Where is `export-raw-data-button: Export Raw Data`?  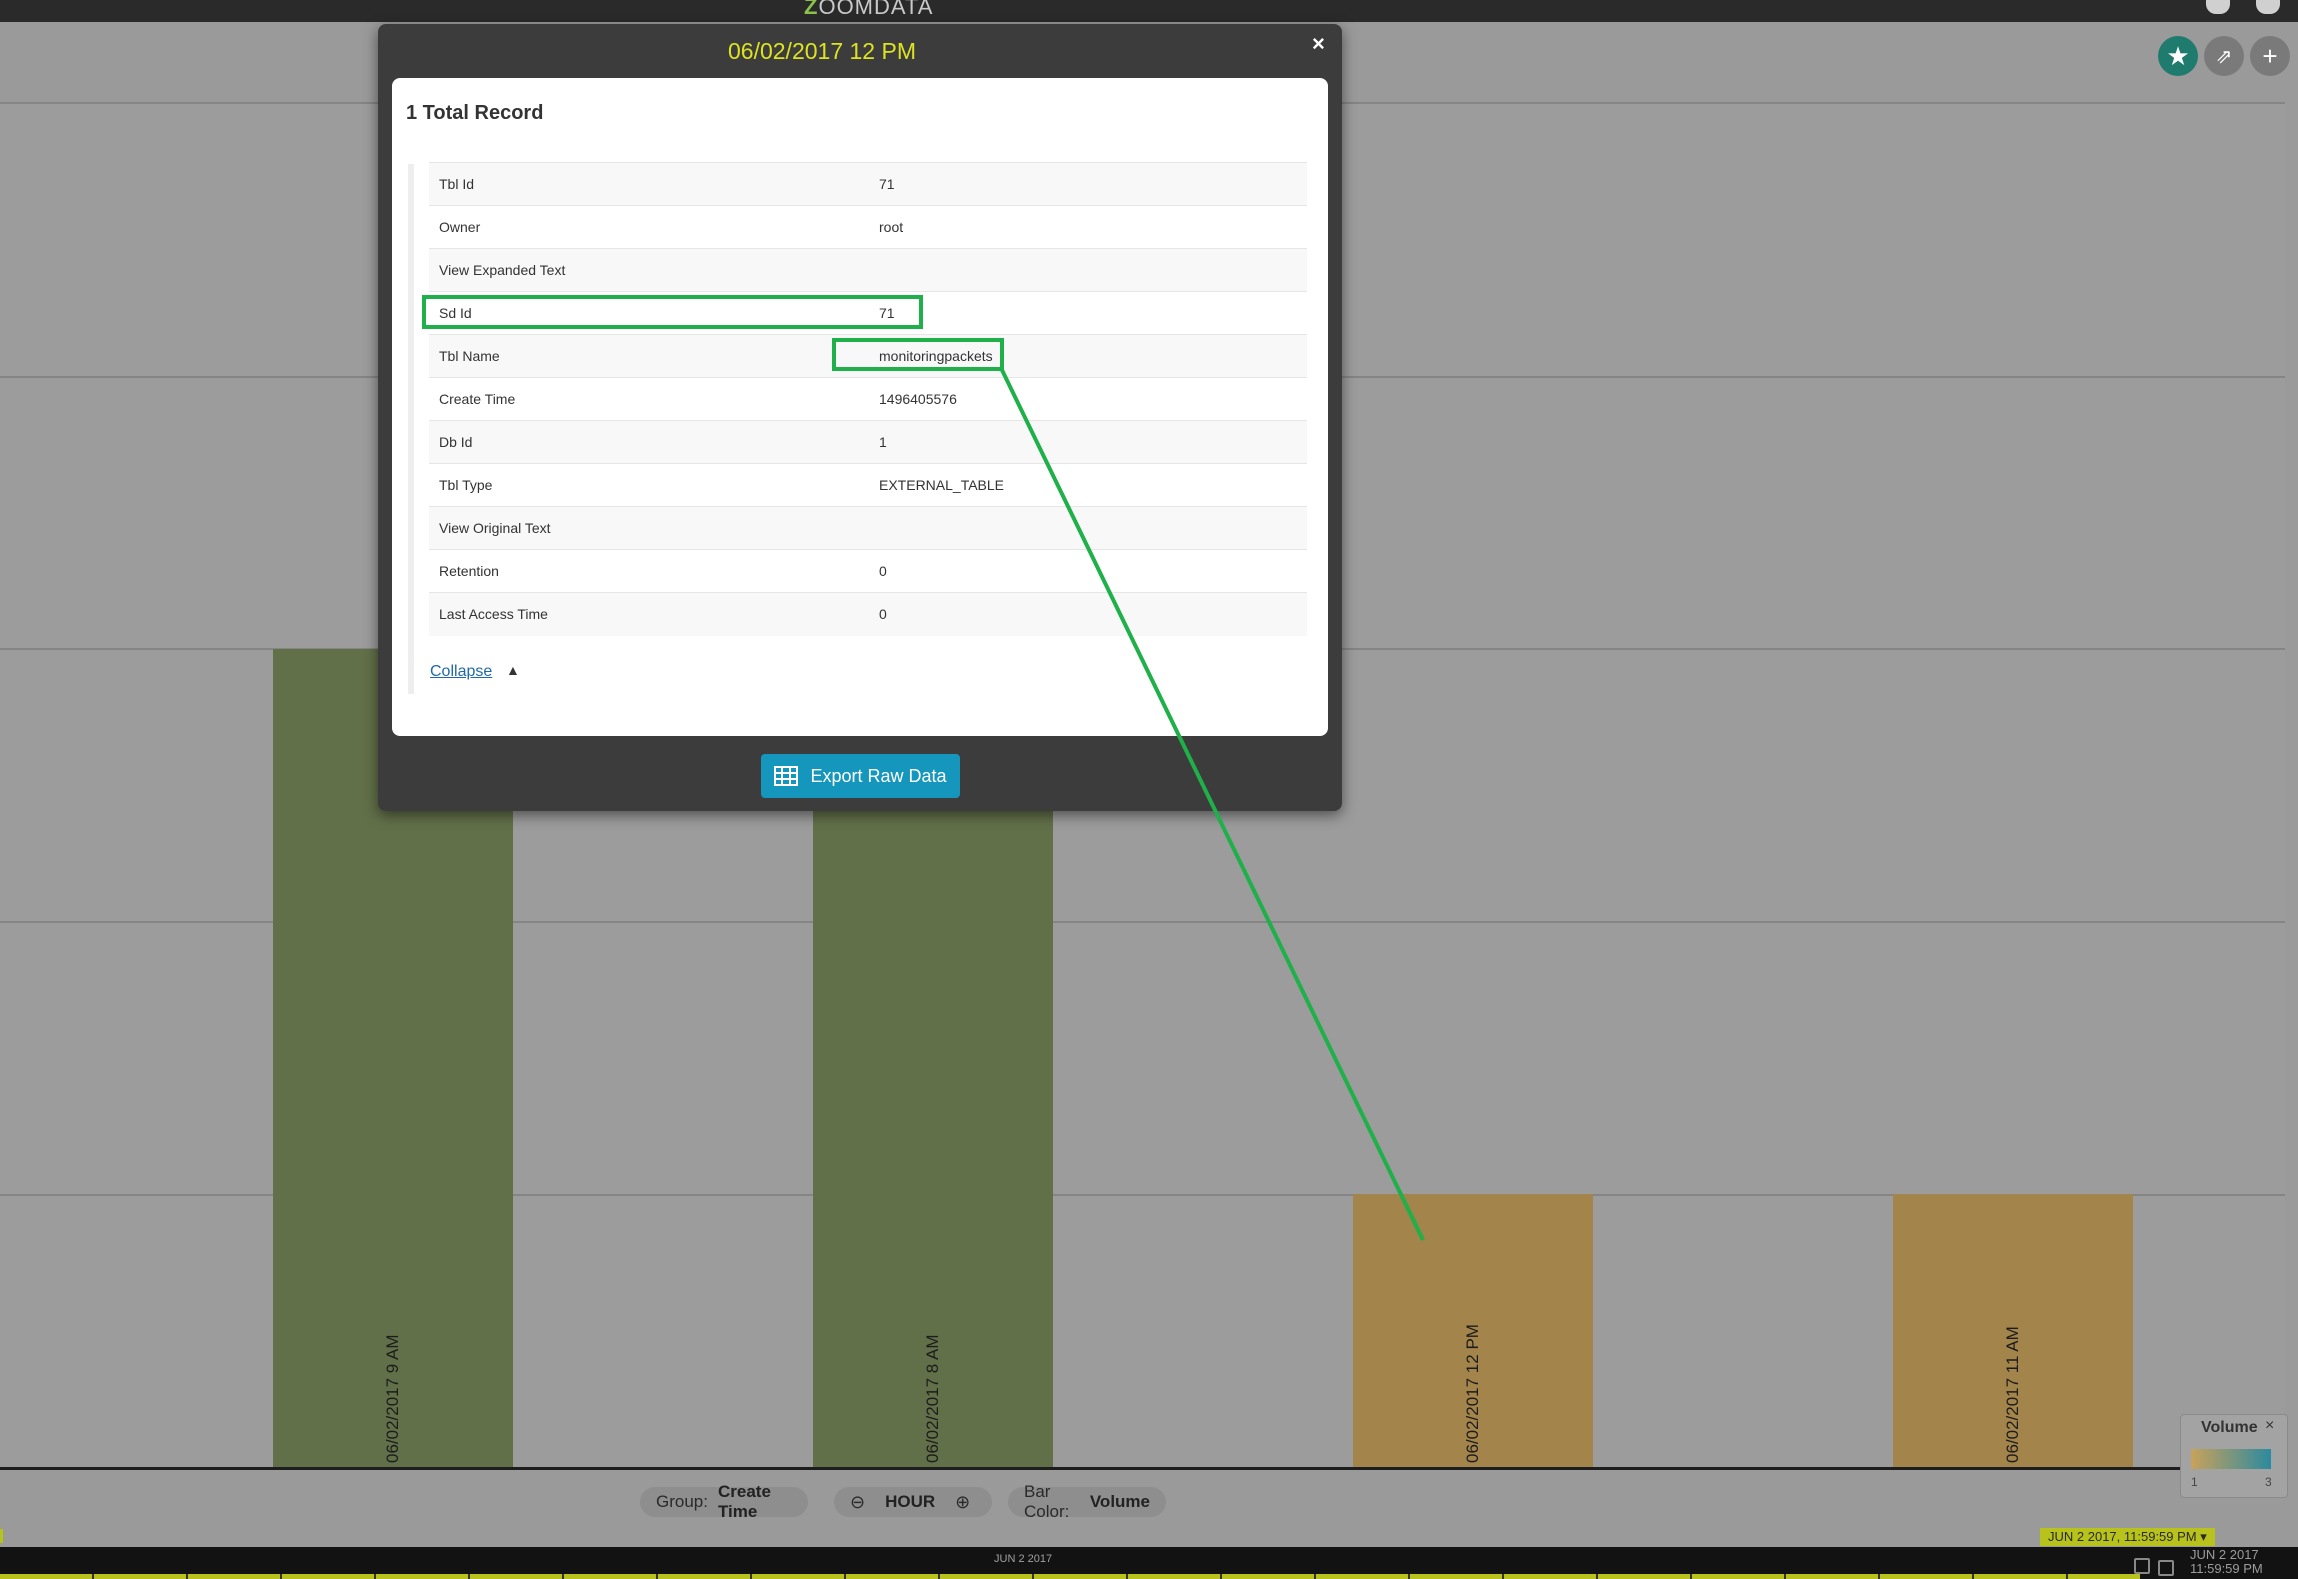 export-raw-data-button: Export Raw Data is located at coordinates (860, 776).